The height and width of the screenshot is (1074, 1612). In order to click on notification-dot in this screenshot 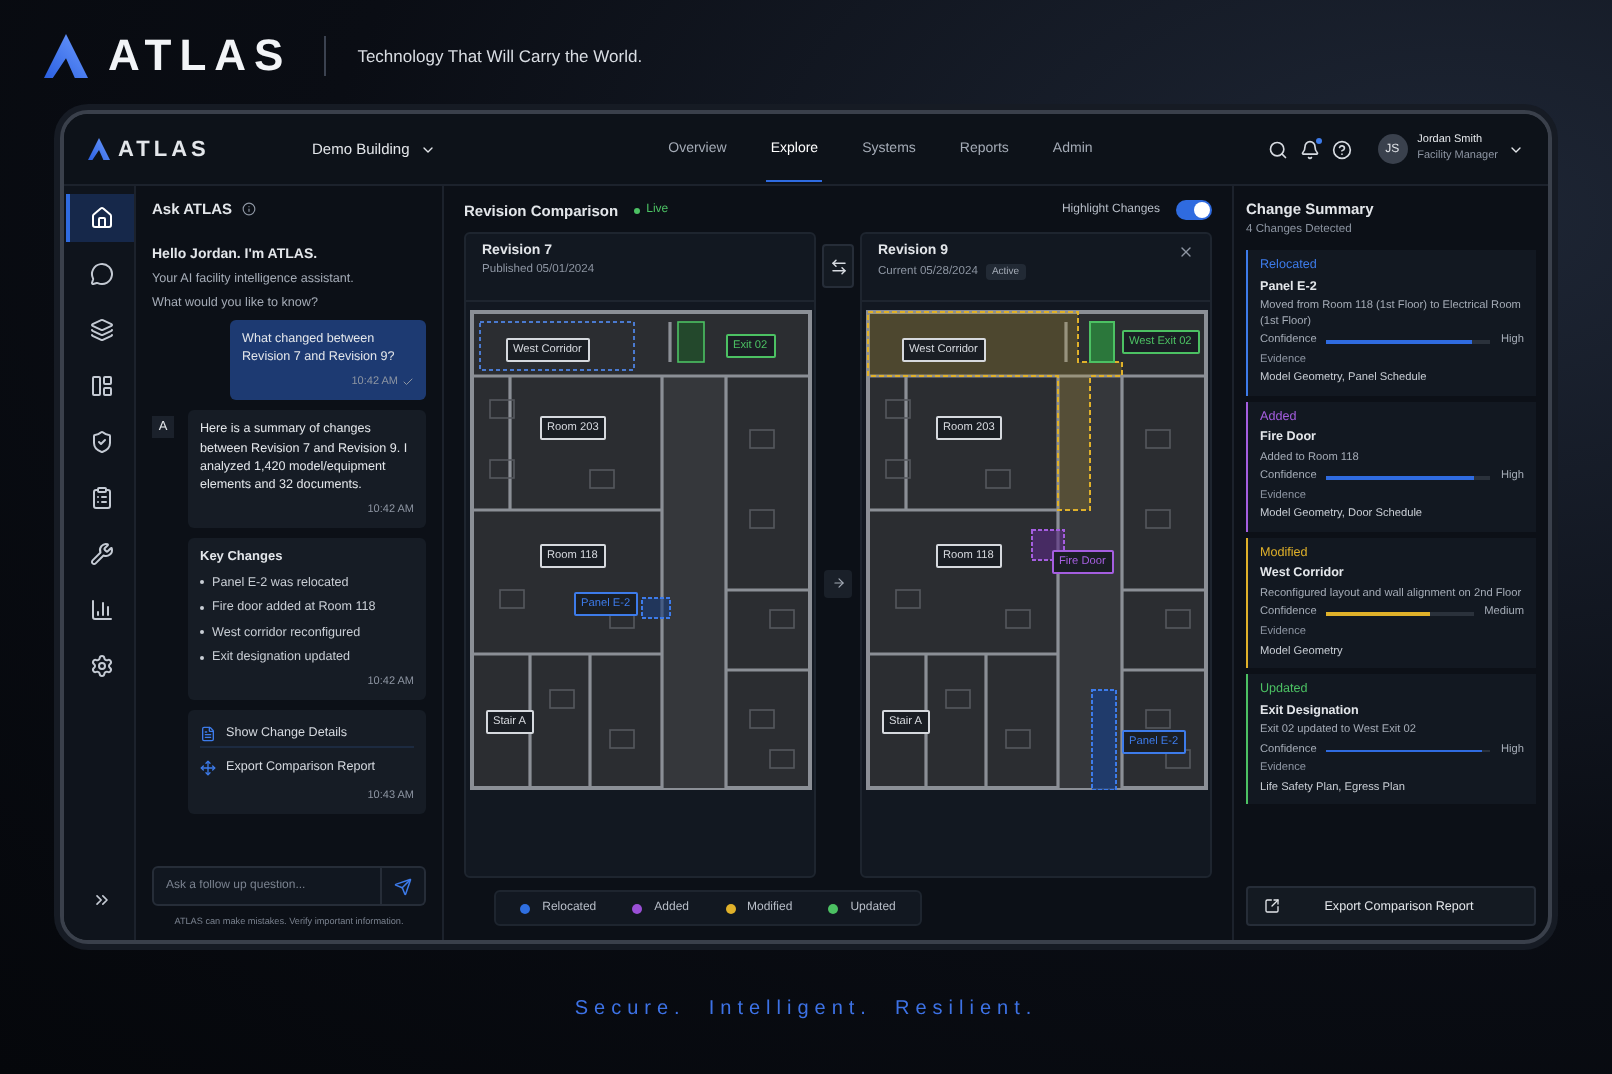, I will do `click(1318, 140)`.